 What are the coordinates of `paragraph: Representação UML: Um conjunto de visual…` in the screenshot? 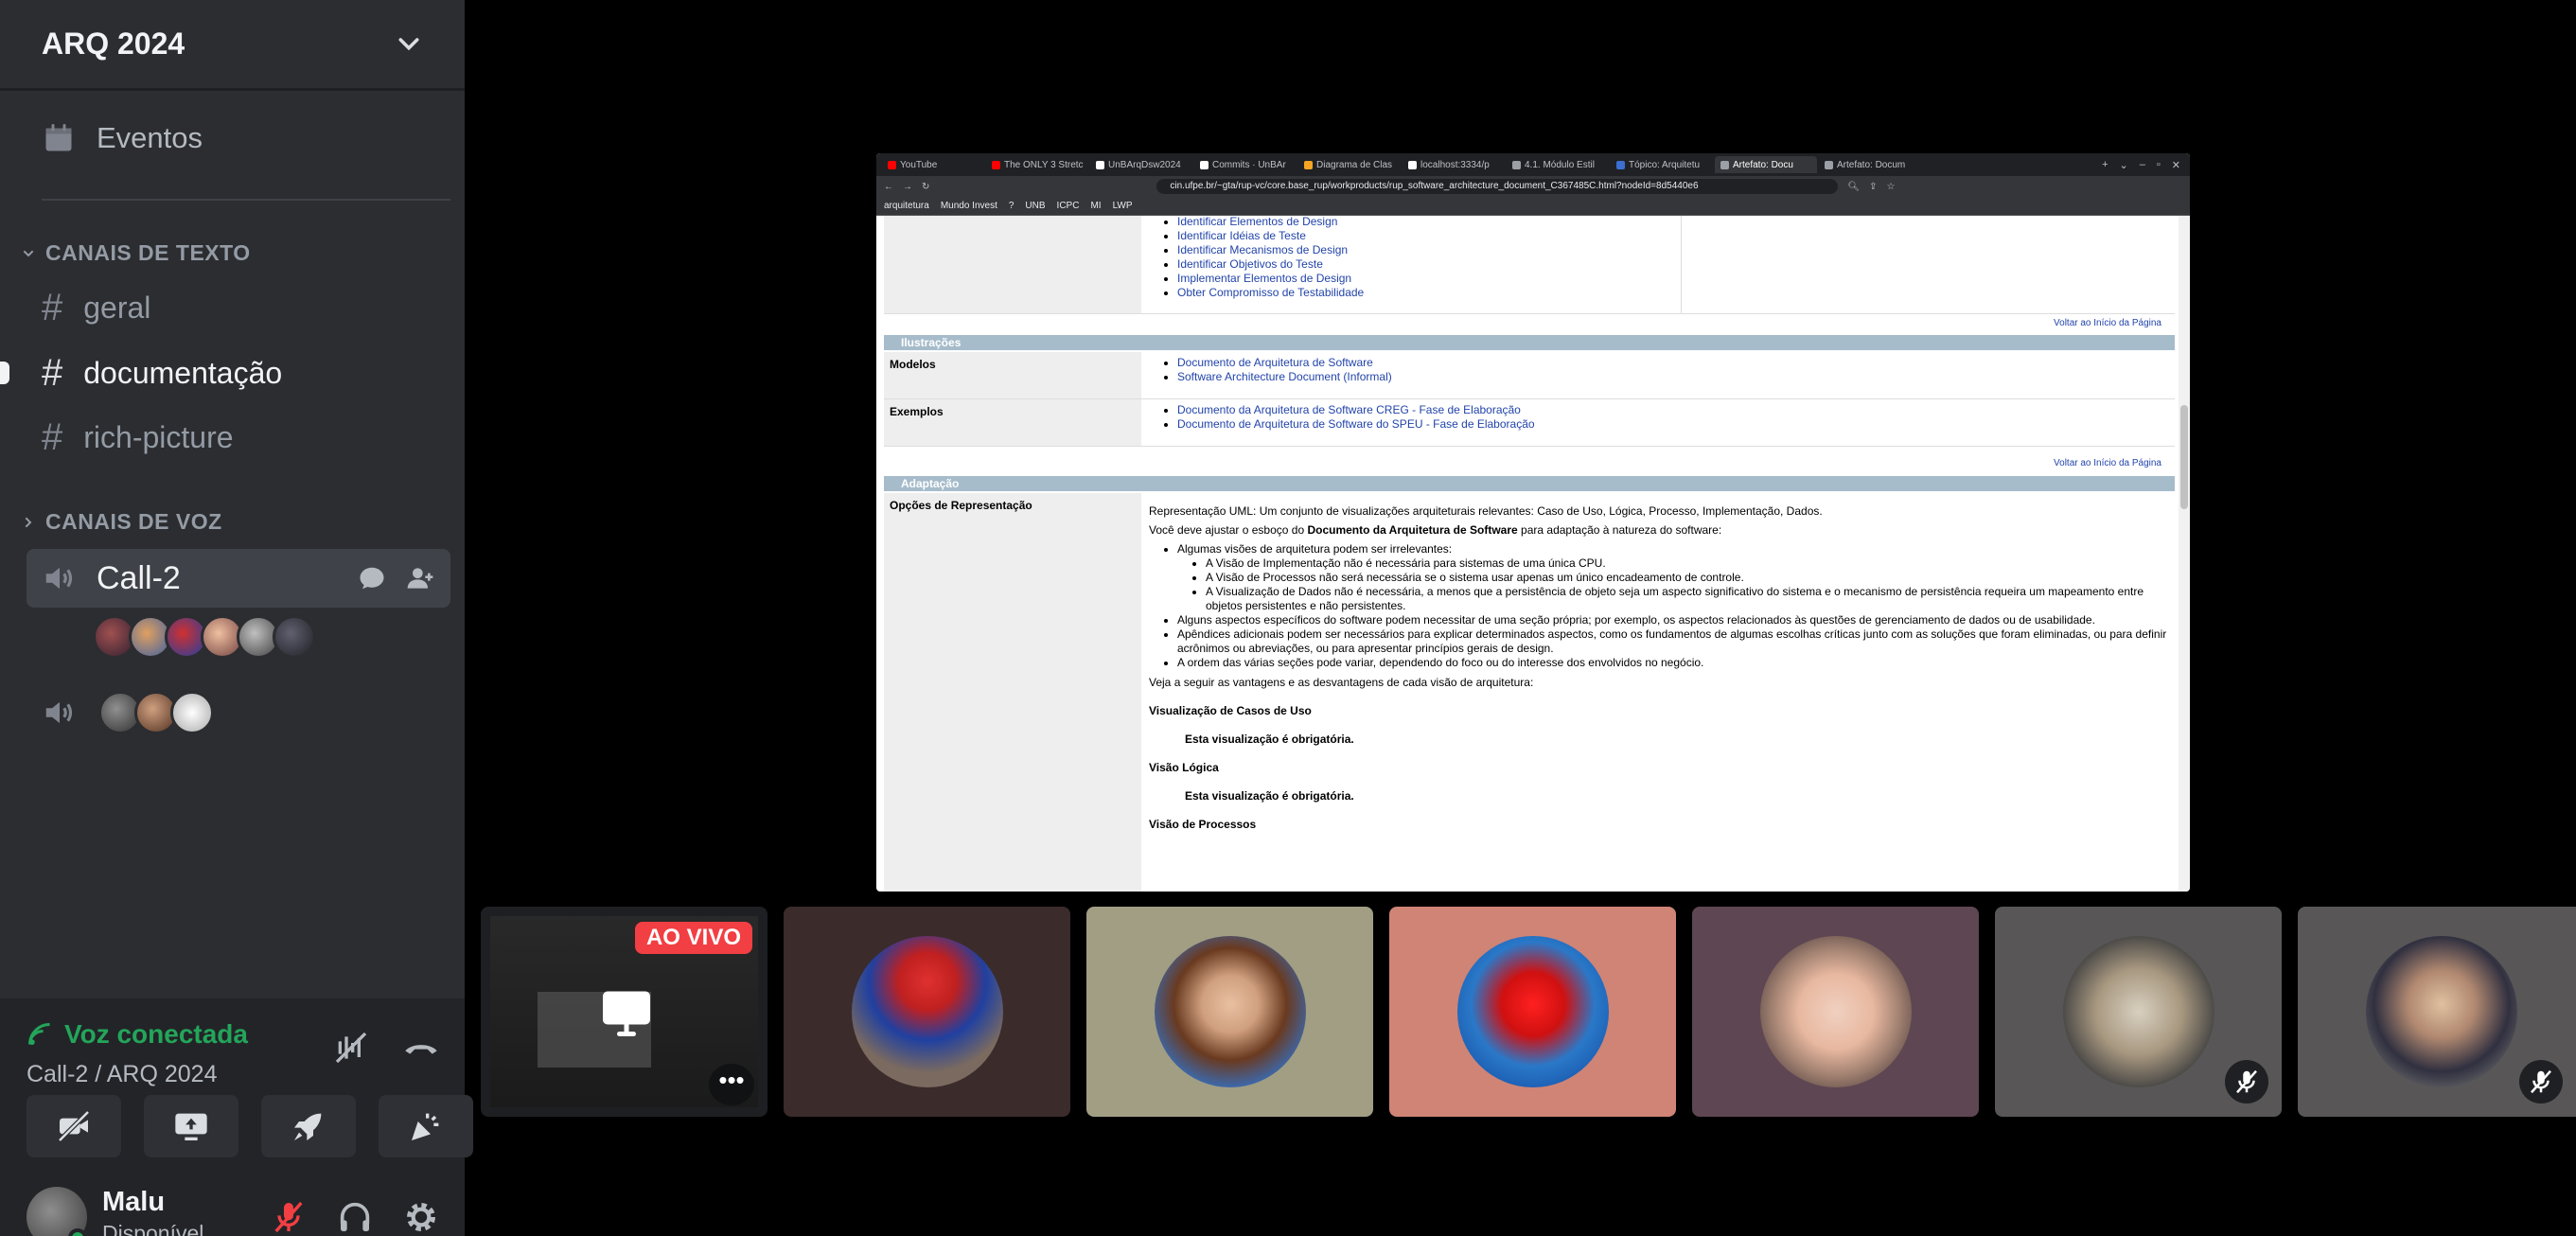 It's located at (1486, 511).